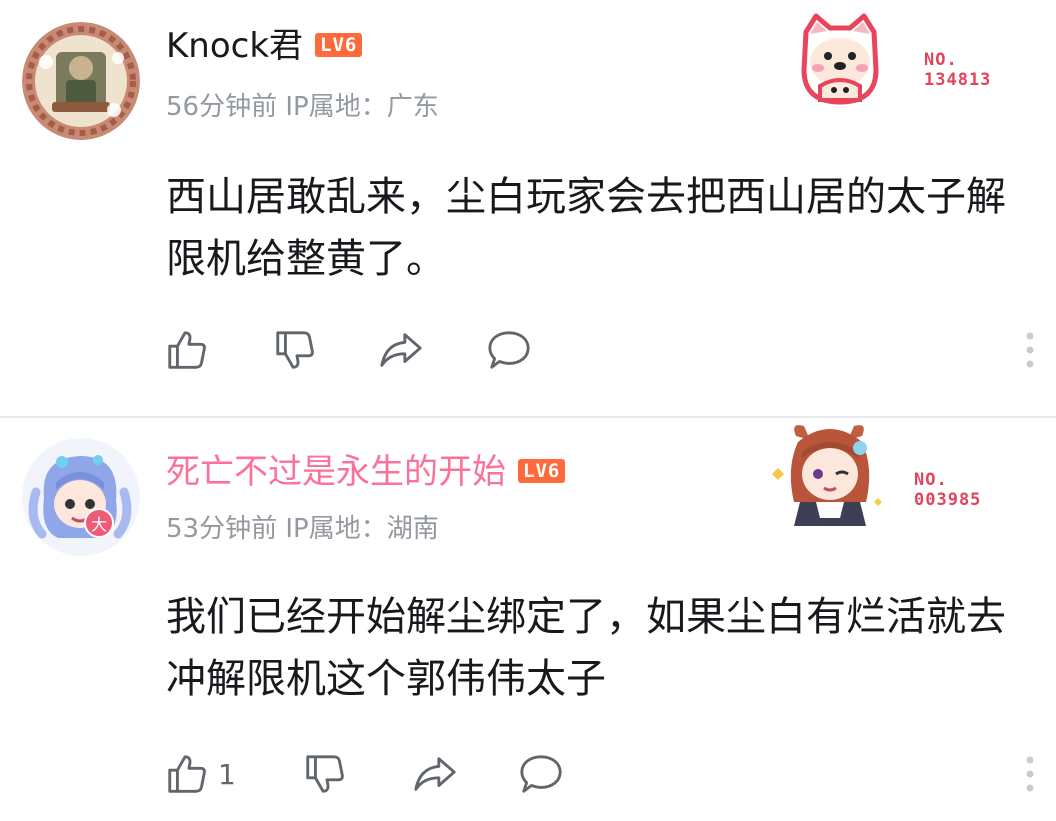 This screenshot has height=821, width=1056. Describe the element at coordinates (227, 774) in the screenshot. I see `like-count: 1` at that location.